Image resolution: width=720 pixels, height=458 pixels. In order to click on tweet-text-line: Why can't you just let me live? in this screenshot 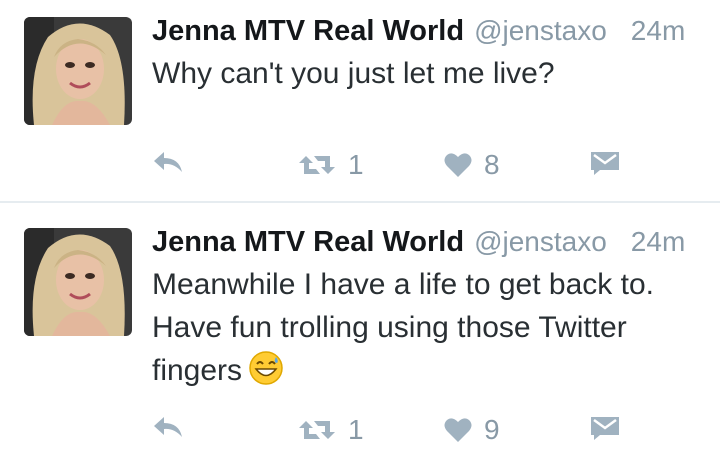, I will do `click(353, 73)`.